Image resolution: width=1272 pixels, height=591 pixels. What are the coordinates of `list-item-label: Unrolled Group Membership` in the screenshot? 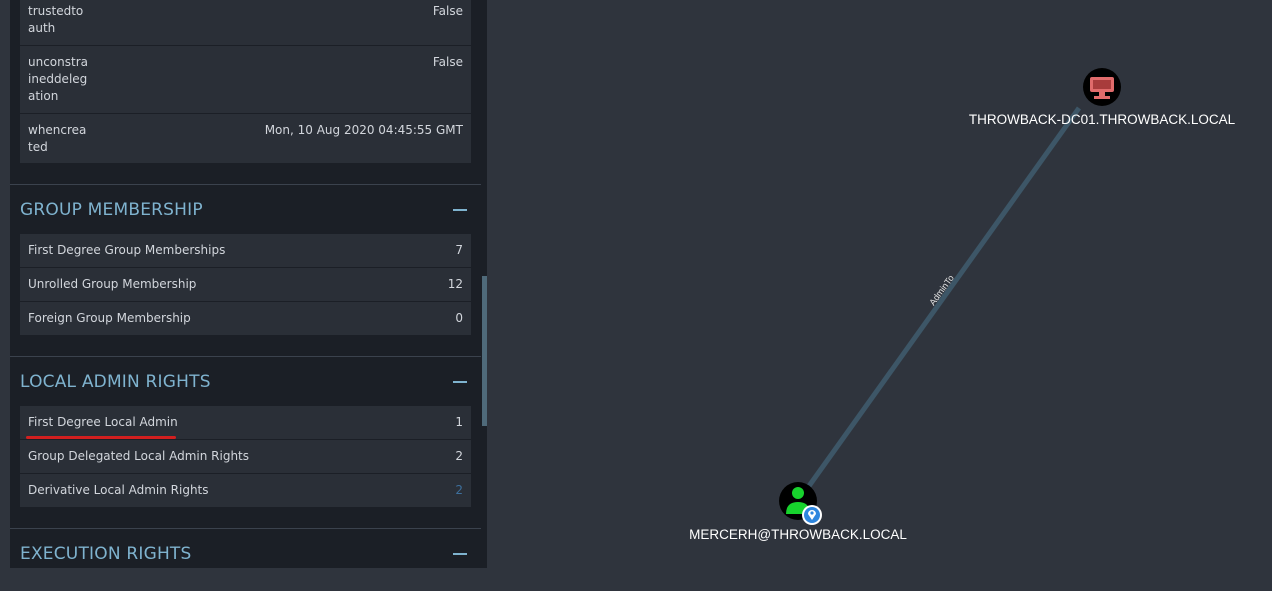 It's located at (112, 284).